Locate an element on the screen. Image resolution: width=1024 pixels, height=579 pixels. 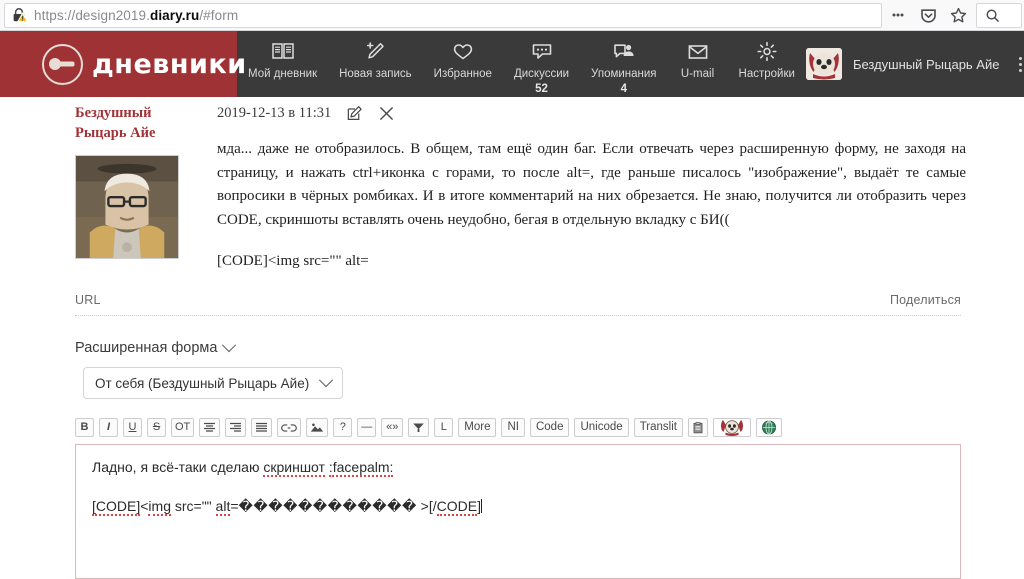
open-book-icon is located at coordinates (282, 51).